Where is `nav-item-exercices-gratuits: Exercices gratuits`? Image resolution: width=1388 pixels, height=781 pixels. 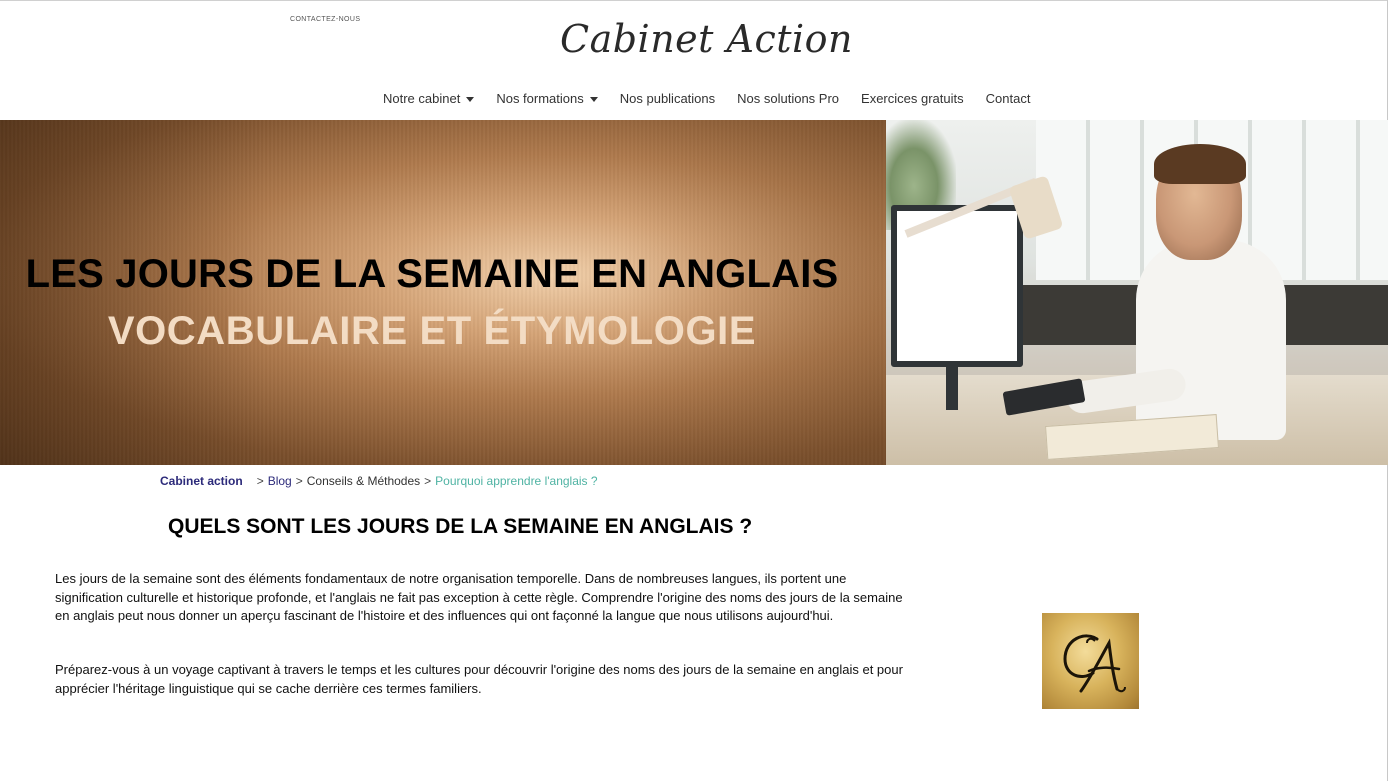
nav-item-exercices-gratuits: Exercices gratuits is located at coordinates (912, 98).